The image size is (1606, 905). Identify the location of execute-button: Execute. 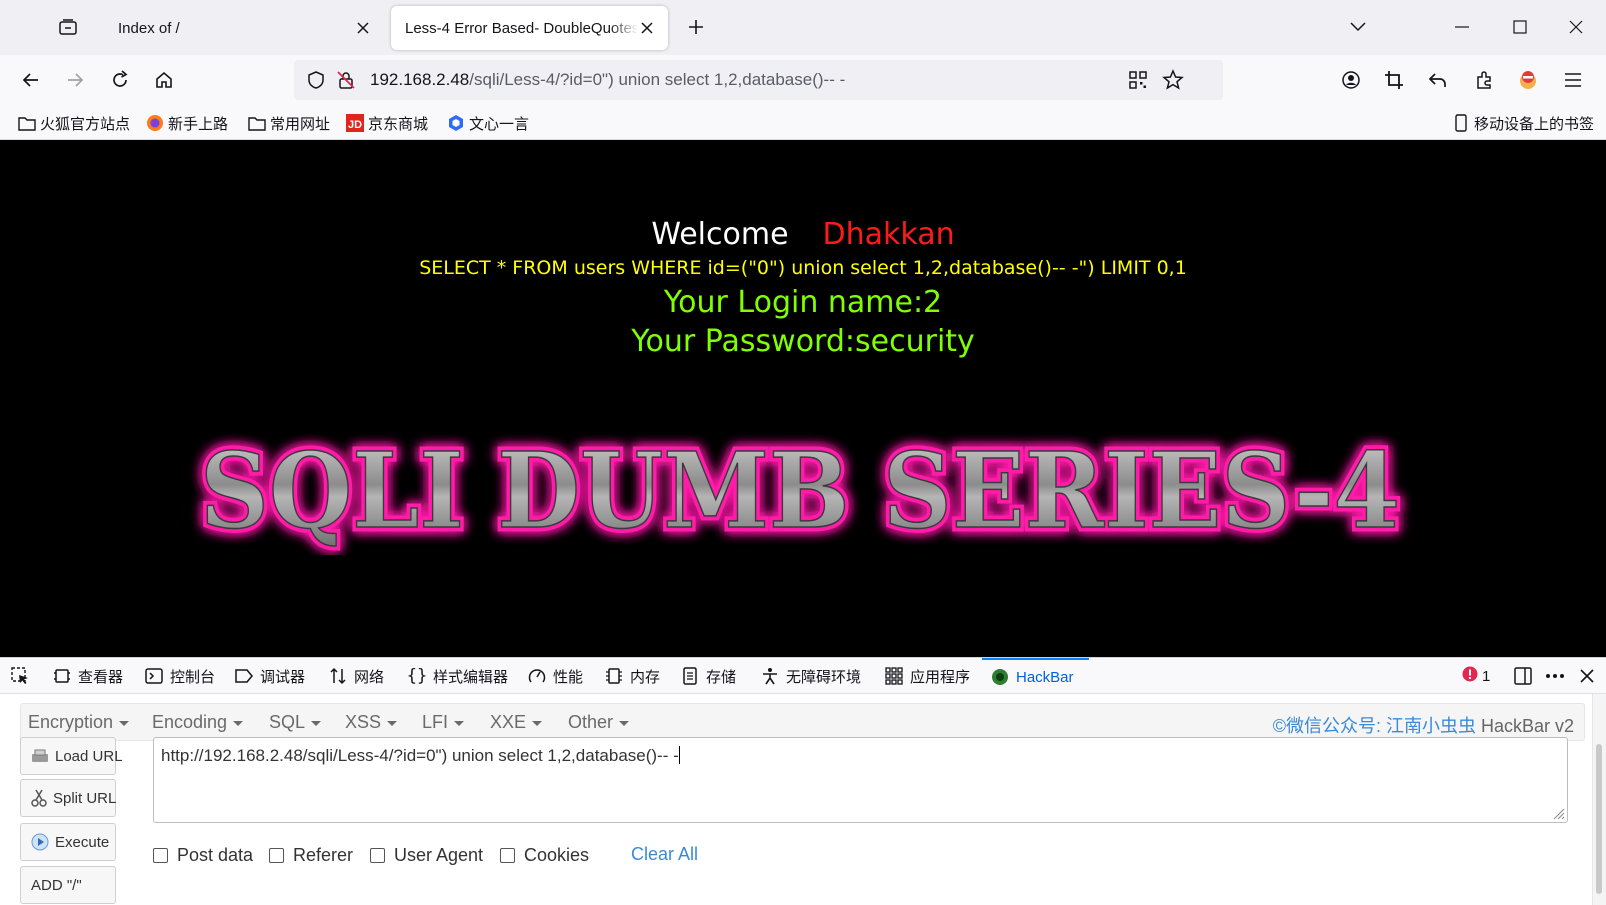
(68, 842).